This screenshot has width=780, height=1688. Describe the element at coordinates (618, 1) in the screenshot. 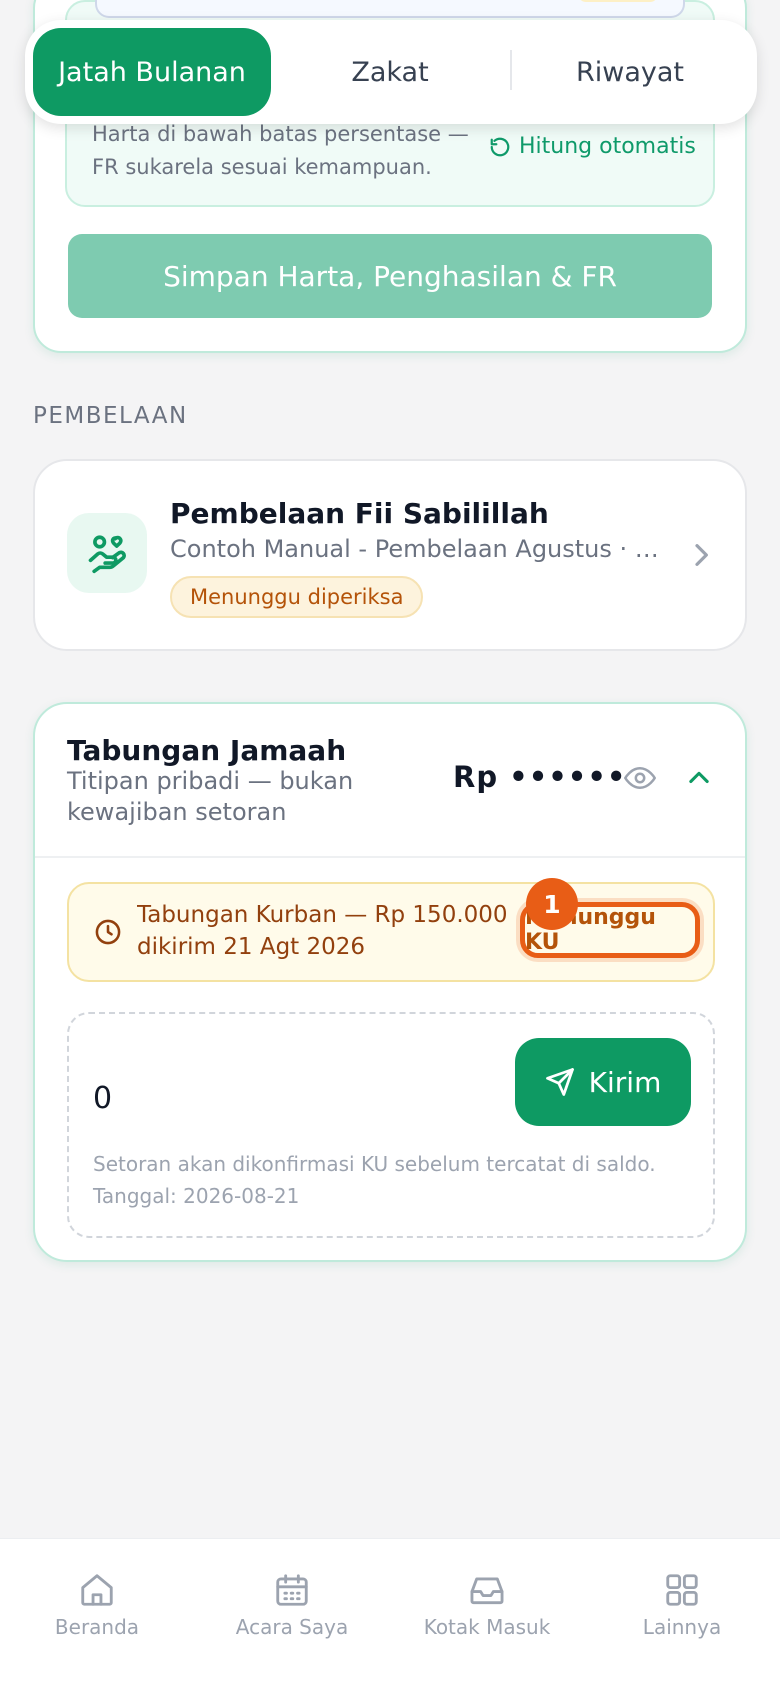

I see `status-pill-peek` at that location.